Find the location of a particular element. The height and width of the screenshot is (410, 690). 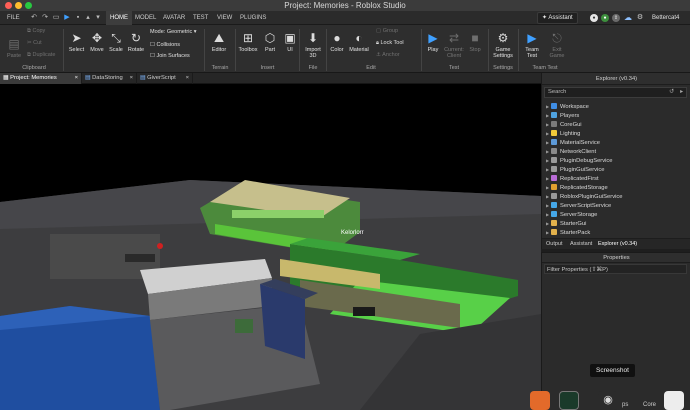

publish-icon: ▴ is located at coordinates (88, 18).